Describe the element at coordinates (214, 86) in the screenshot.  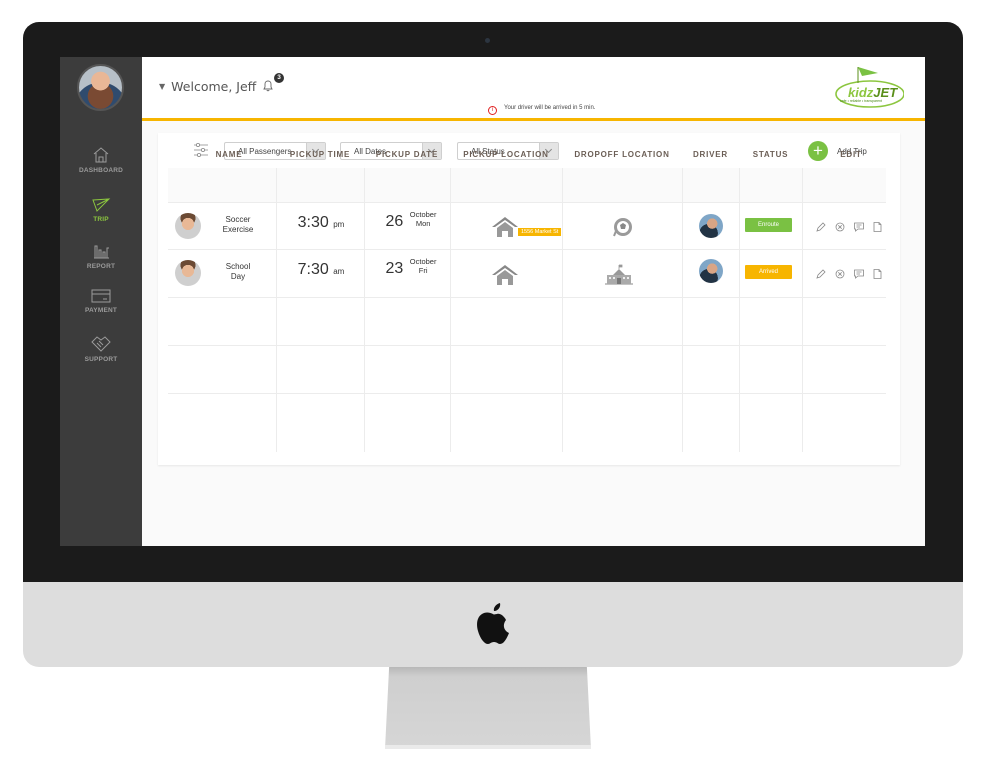
I see `welcome-text: Welcome, Jeff` at that location.